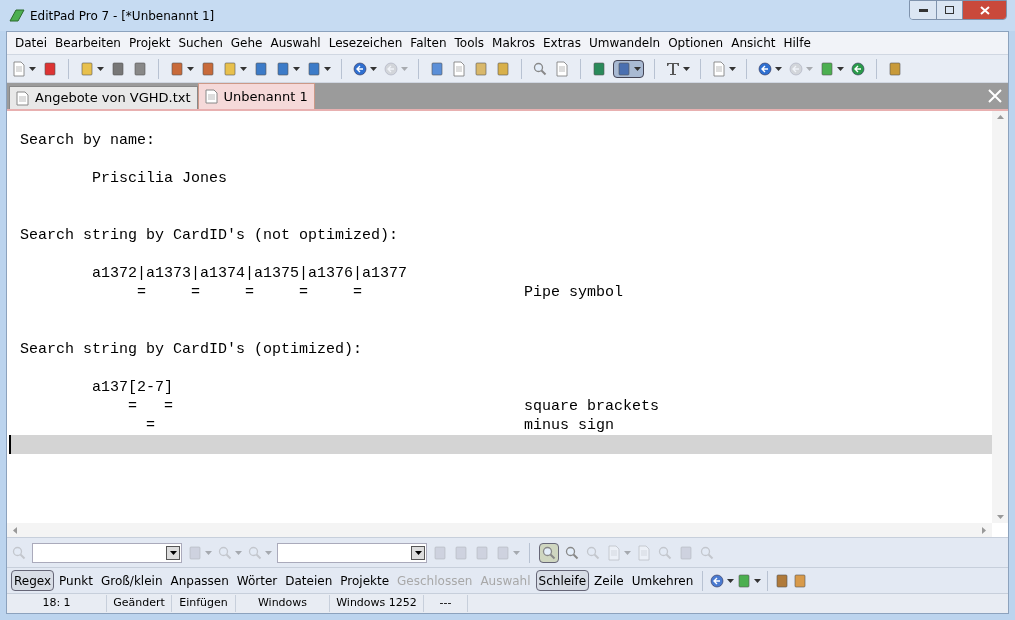 This screenshot has height=620, width=1015. I want to click on scroll-right-icon, so click(984, 530).